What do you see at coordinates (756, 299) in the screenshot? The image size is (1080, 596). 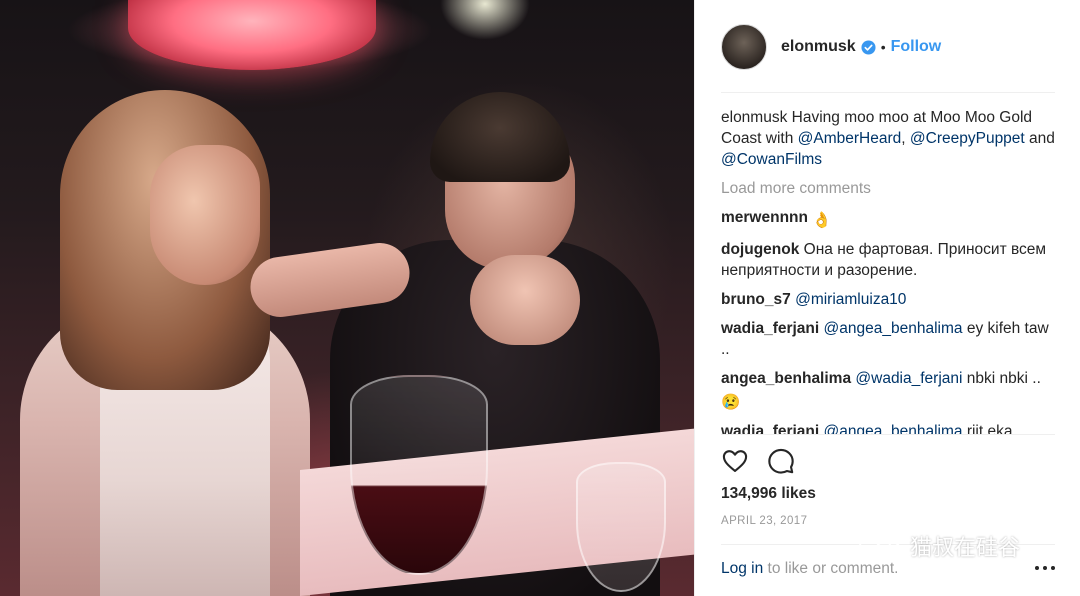 I see `comment-username: bruno_s7` at bounding box center [756, 299].